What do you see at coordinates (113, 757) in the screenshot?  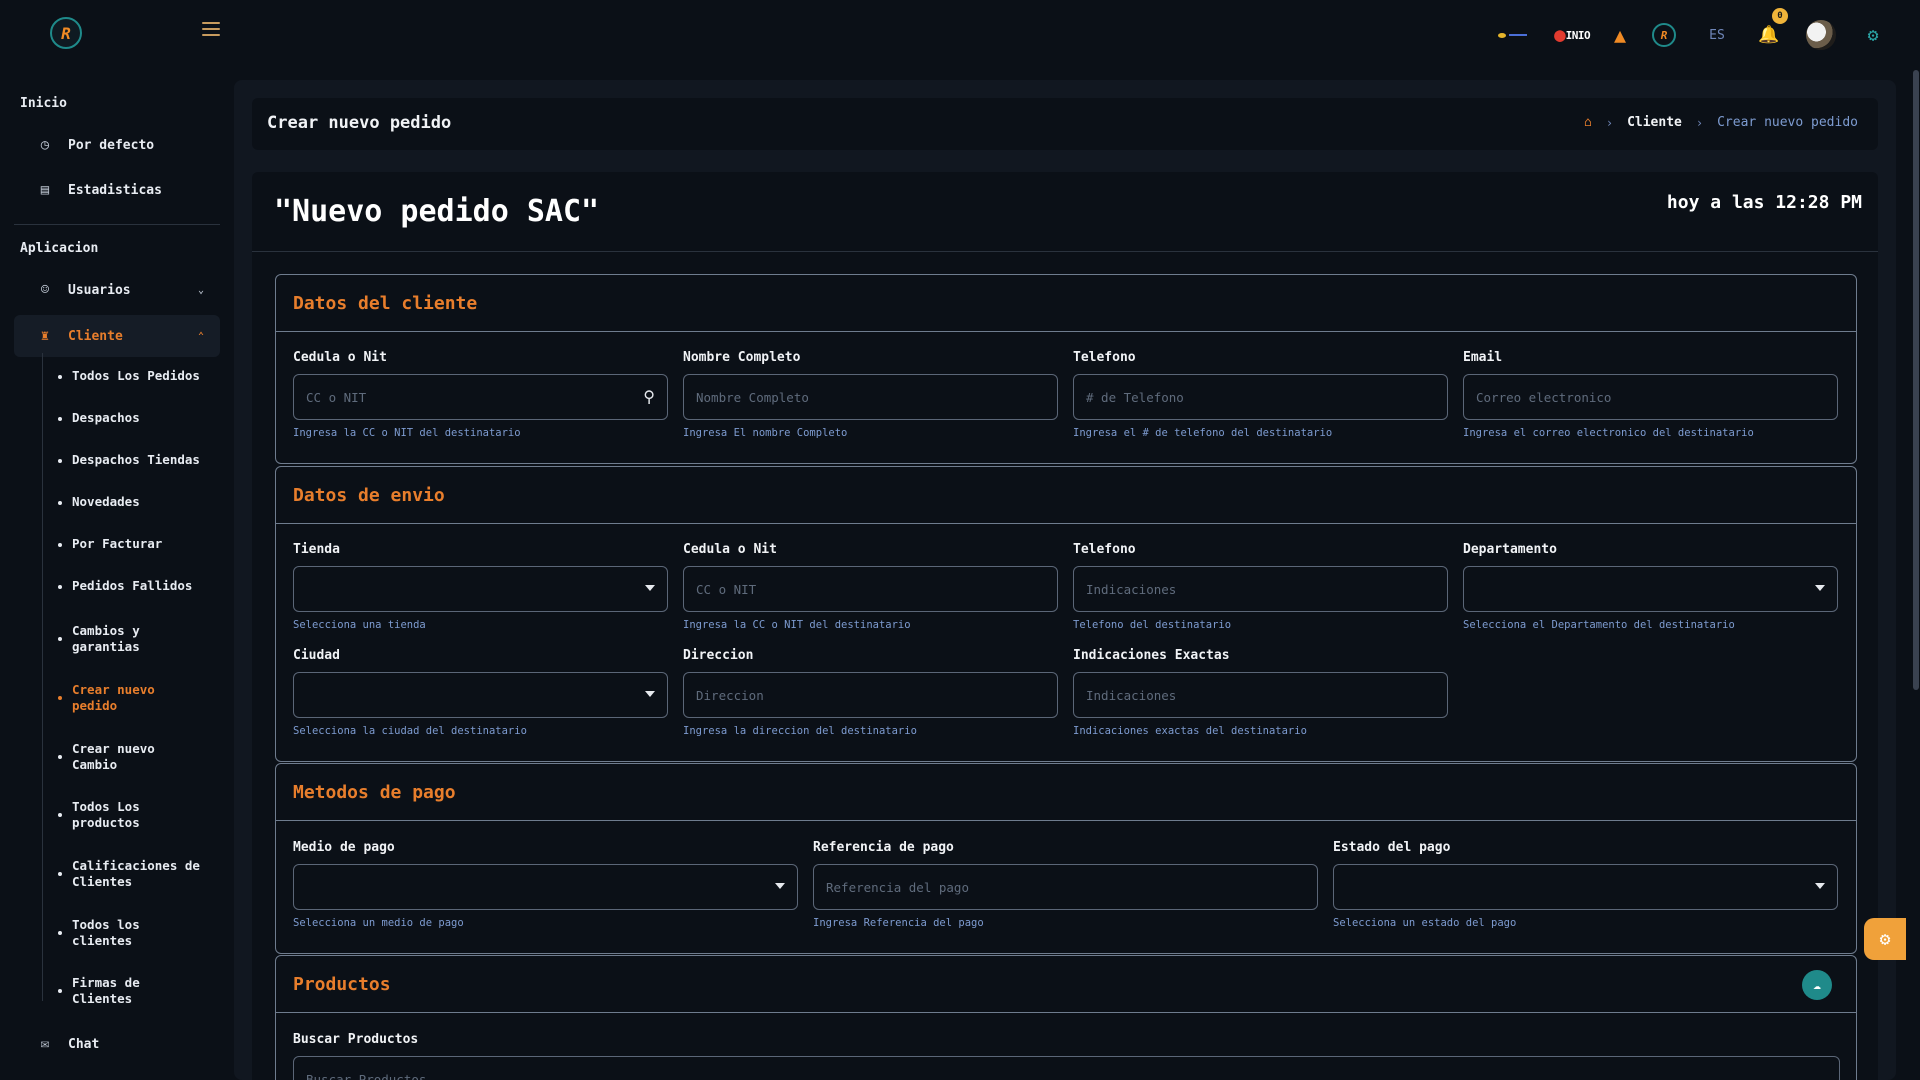 I see `submenu-item-crear-nuevo-cambio: Crear nuevo Cambio` at bounding box center [113, 757].